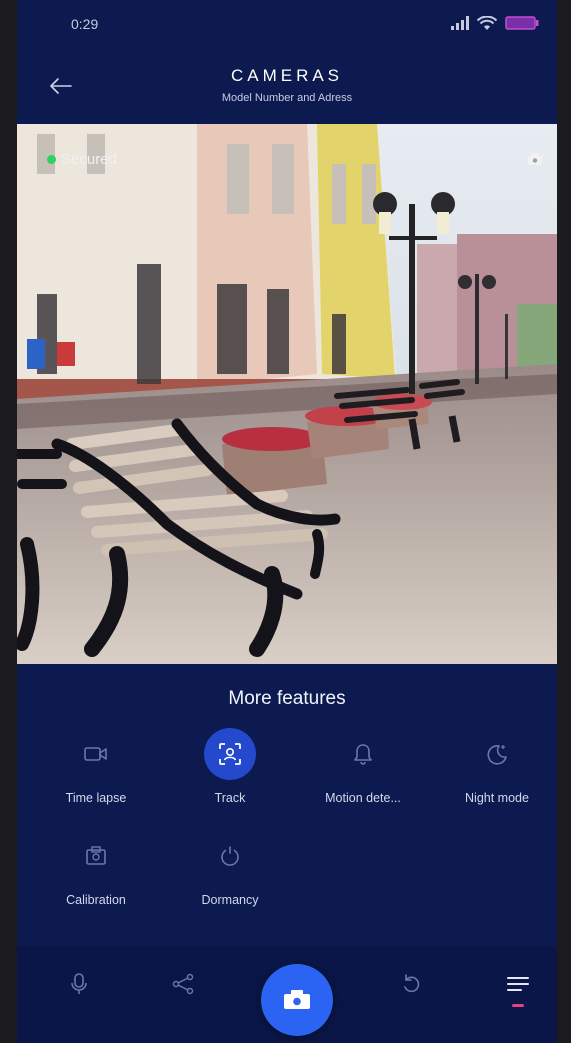 This screenshot has height=1043, width=571. Describe the element at coordinates (230, 900) in the screenshot. I see `feature-label: Dormancy` at that location.